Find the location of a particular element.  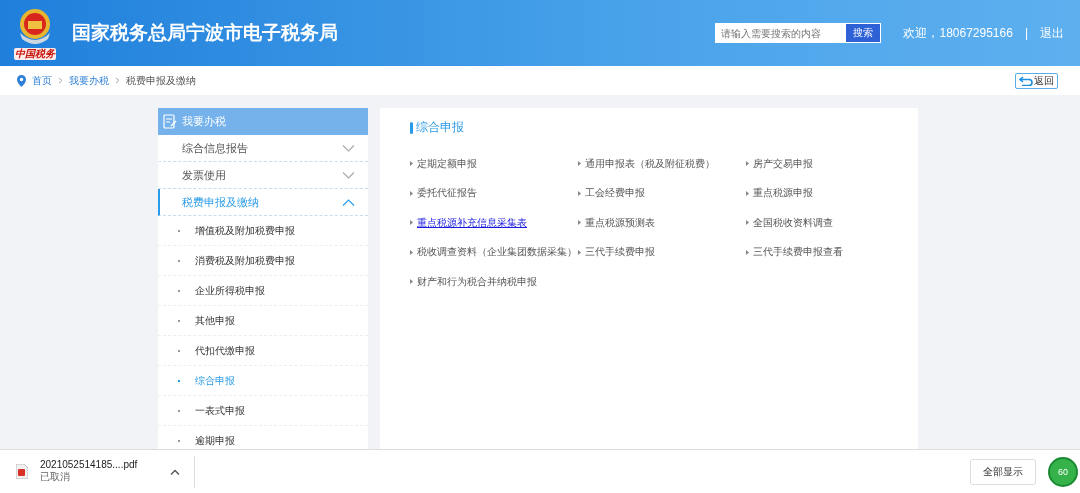

service-link: 三代手续费申报 is located at coordinates (620, 252).